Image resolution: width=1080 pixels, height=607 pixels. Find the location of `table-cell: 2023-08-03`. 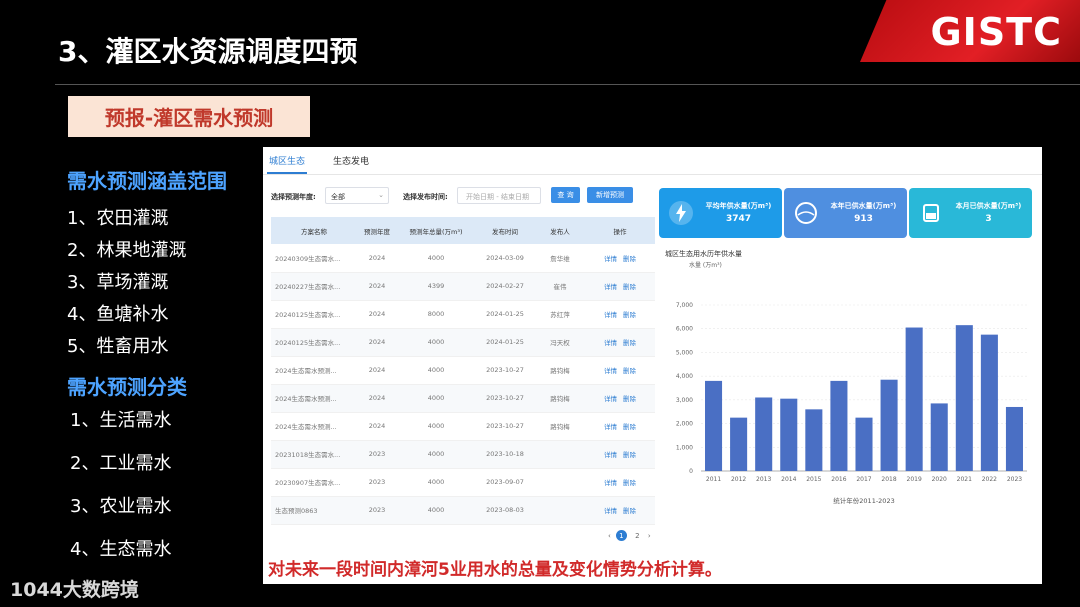

table-cell: 2023-08-03 is located at coordinates (505, 510).